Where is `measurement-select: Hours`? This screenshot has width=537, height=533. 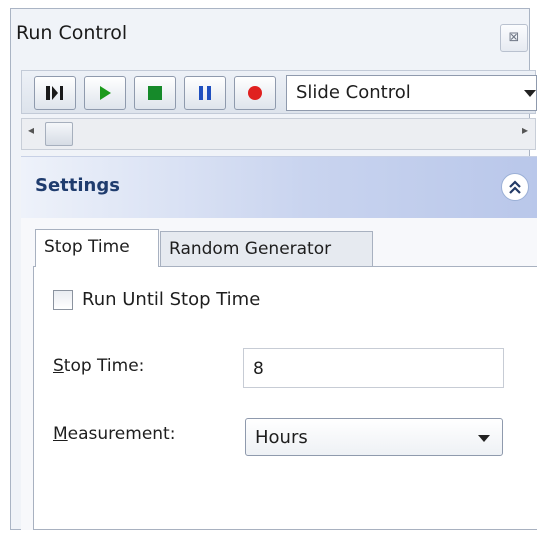 measurement-select: Hours is located at coordinates (374, 437).